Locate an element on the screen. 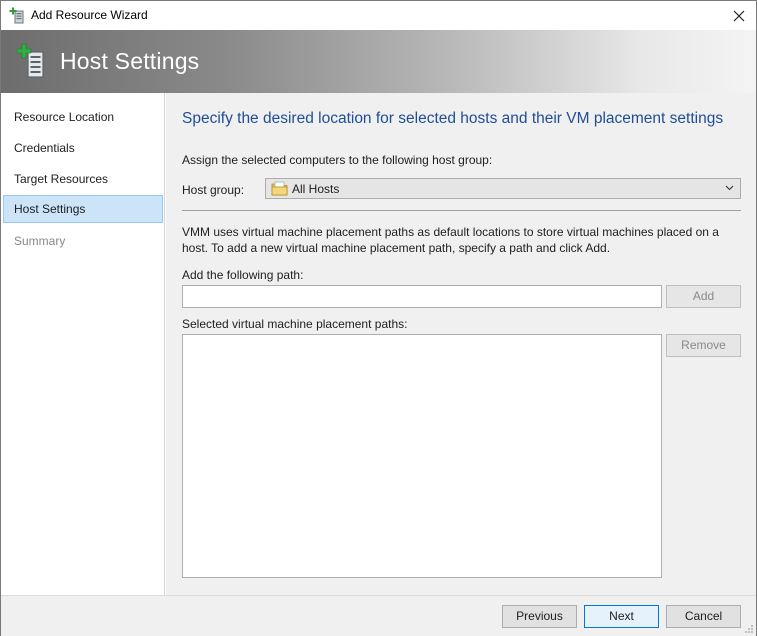 The height and width of the screenshot is (636, 757). host-group-select: All Hosts is located at coordinates (503, 188).